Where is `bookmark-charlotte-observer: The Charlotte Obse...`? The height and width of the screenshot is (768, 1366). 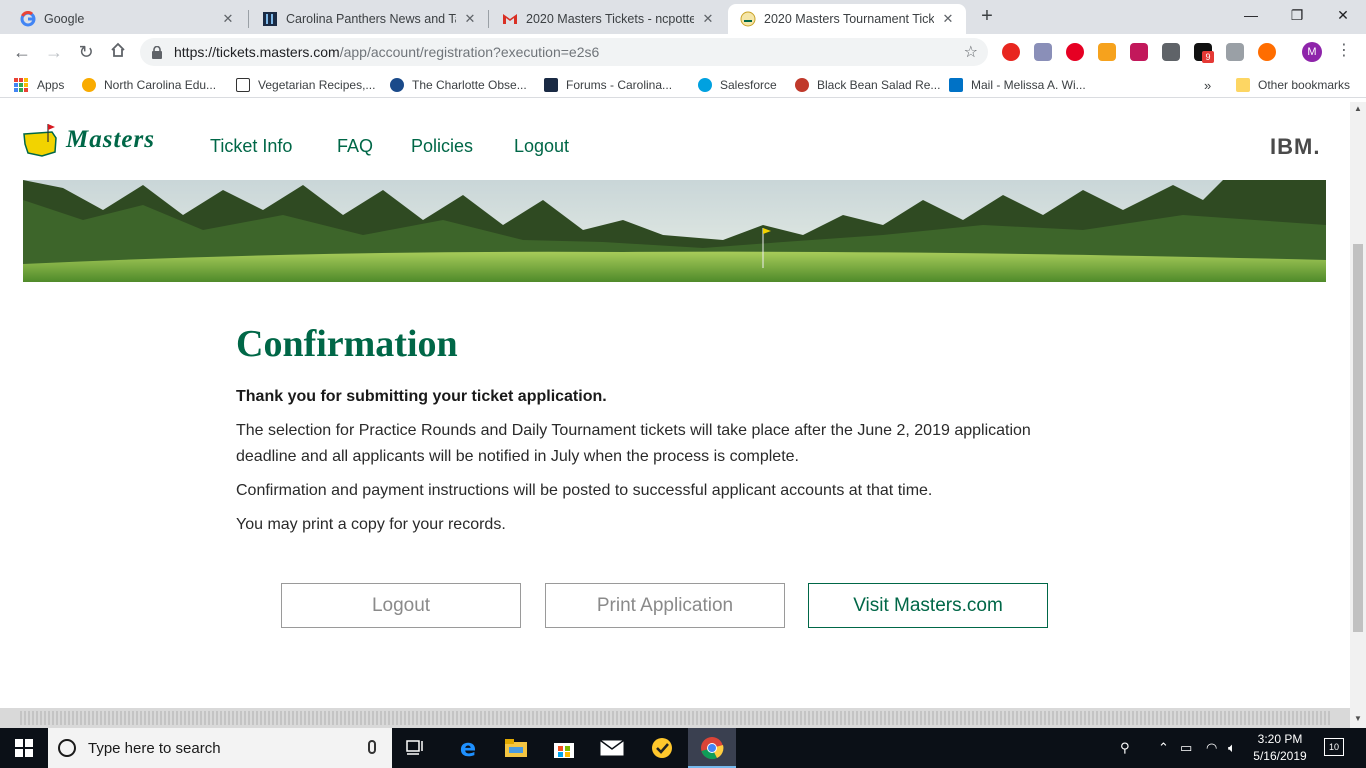
bookmark-charlotte-observer: The Charlotte Obse... is located at coordinates (458, 85).